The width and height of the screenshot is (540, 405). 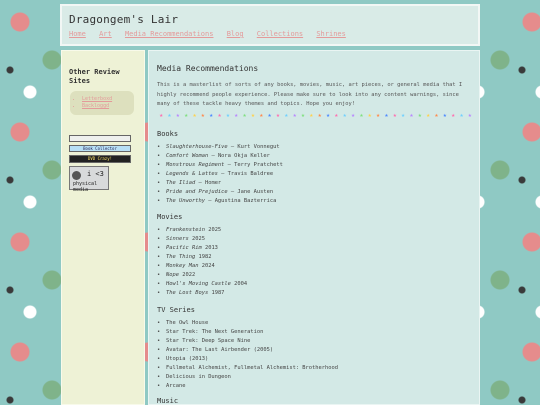 I want to click on nav-link-media-recommendations: Media Recommendations, so click(x=169, y=34).